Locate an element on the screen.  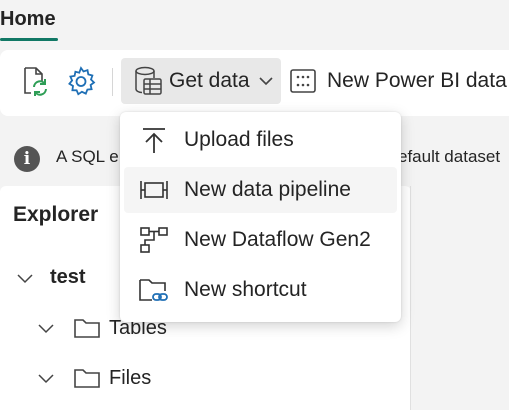
refresh-document-icon is located at coordinates (34, 81).